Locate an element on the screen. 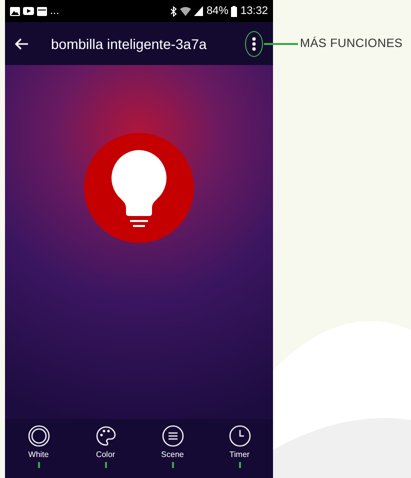  tab-label: White is located at coordinates (38, 454).